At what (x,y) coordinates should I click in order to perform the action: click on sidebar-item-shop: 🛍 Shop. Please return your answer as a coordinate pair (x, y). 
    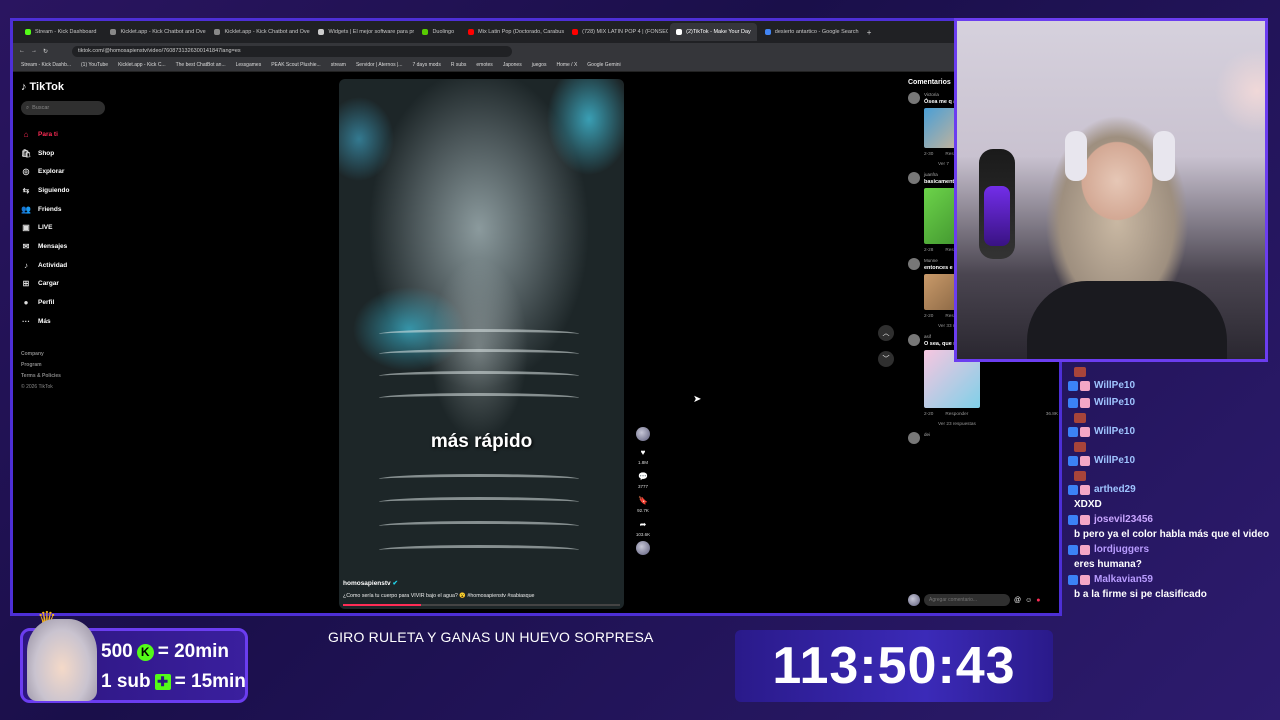
    Looking at the image, I should click on (71, 153).